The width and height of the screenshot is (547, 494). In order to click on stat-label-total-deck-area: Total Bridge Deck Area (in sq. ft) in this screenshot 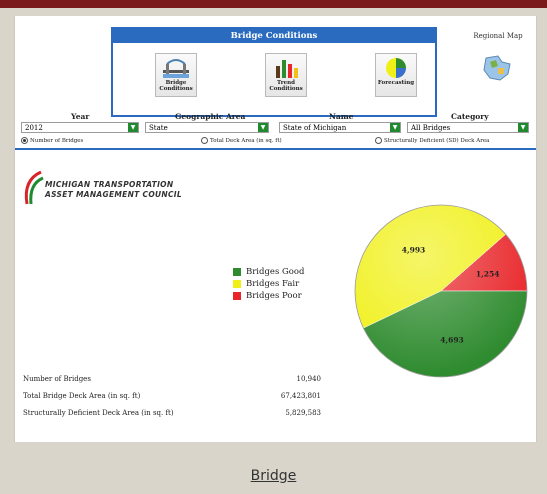, I will do `click(82, 396)`.